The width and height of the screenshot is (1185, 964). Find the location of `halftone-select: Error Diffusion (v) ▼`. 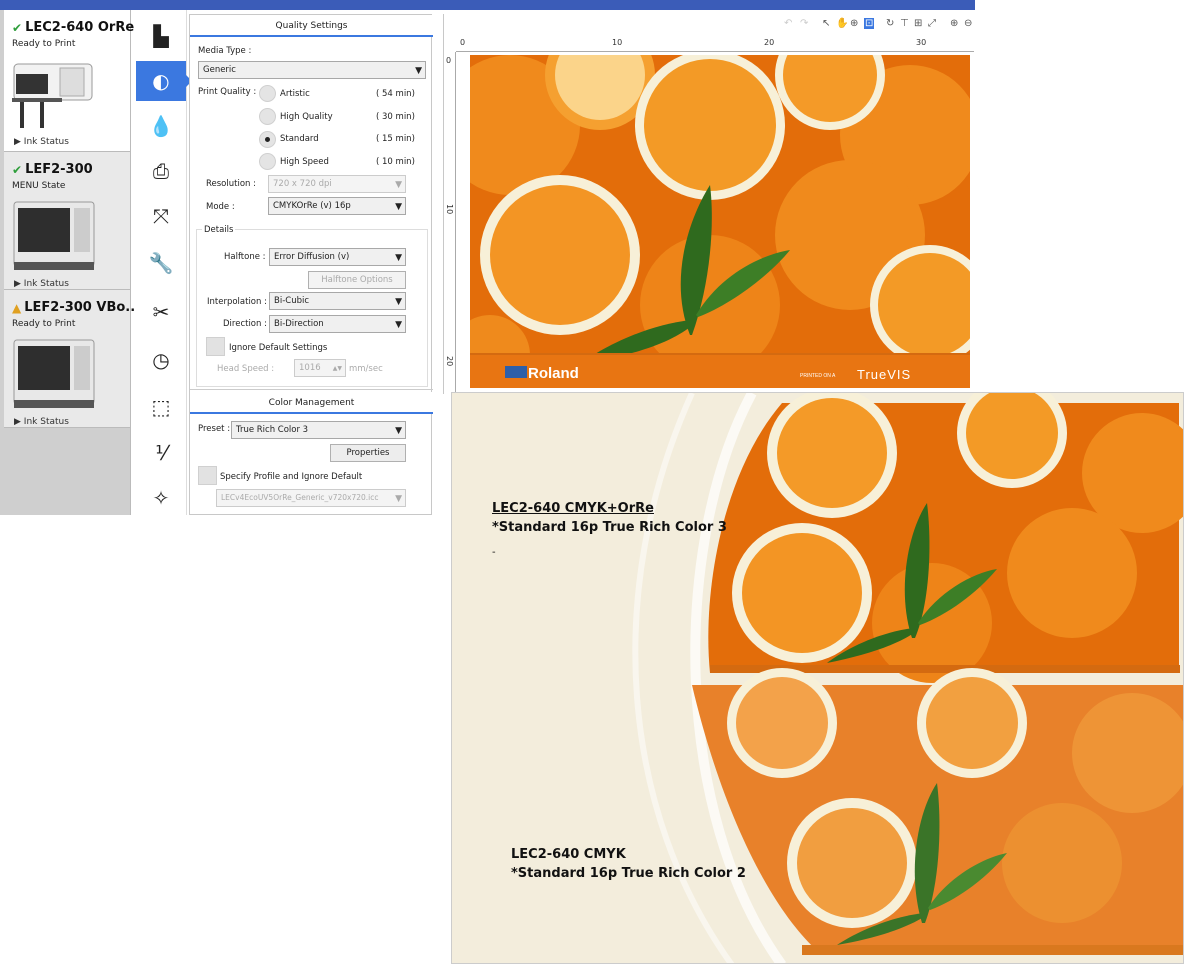

halftone-select: Error Diffusion (v) ▼ is located at coordinates (337, 257).